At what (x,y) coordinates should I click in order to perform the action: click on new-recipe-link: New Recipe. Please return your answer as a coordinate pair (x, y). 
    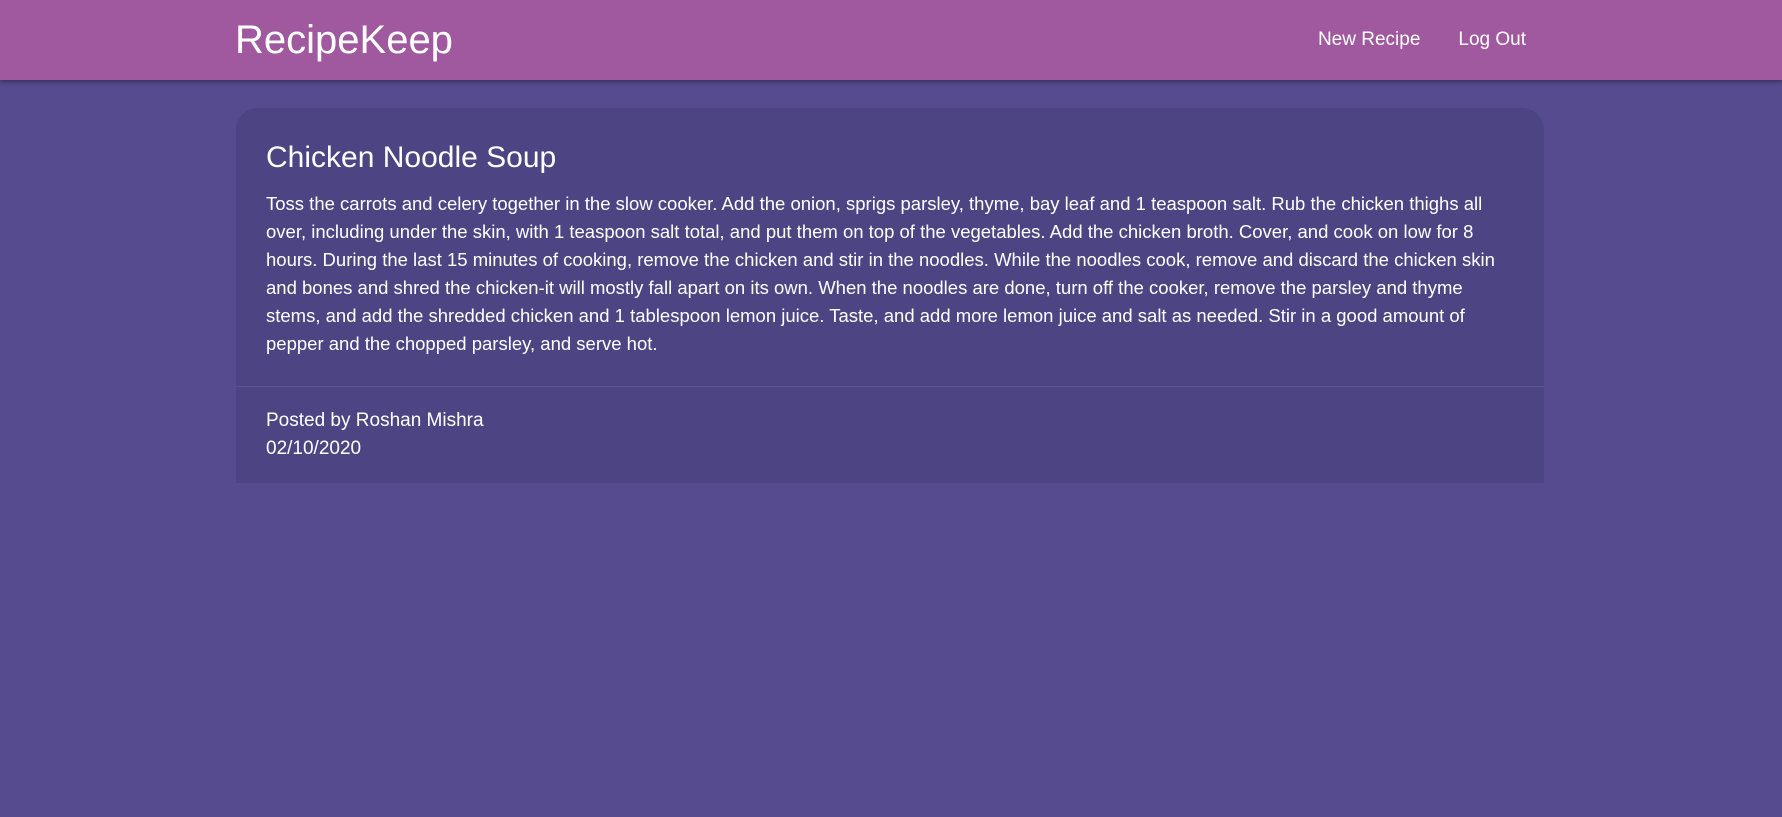
    Looking at the image, I should click on (1369, 39).